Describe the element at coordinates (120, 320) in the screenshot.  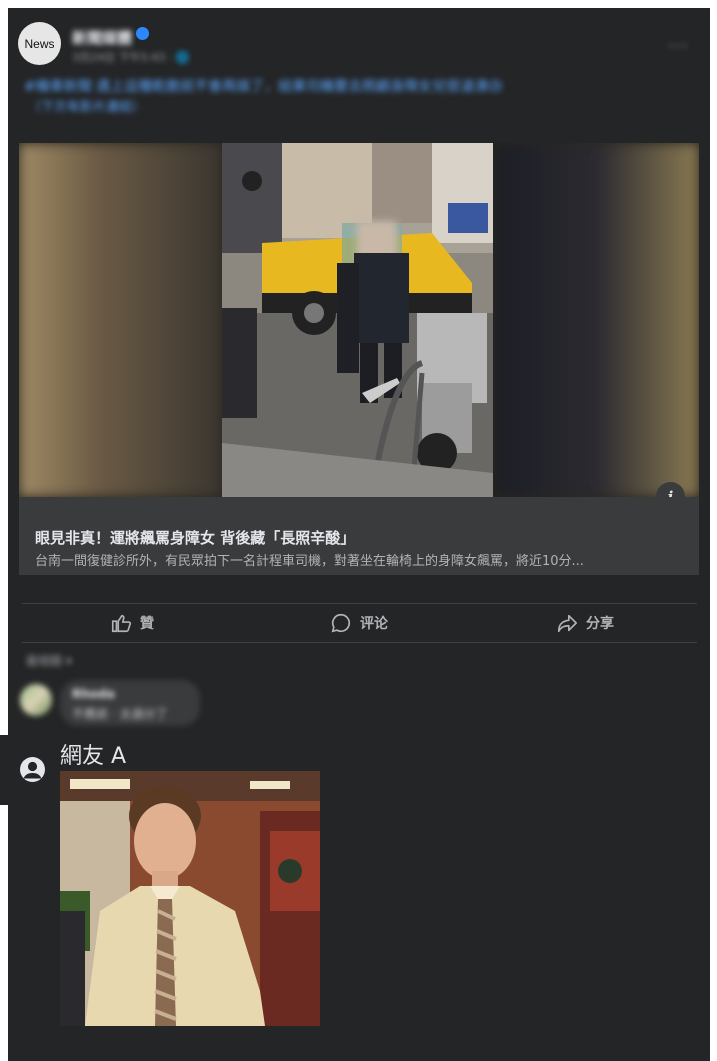
I see `video-blur-left` at that location.